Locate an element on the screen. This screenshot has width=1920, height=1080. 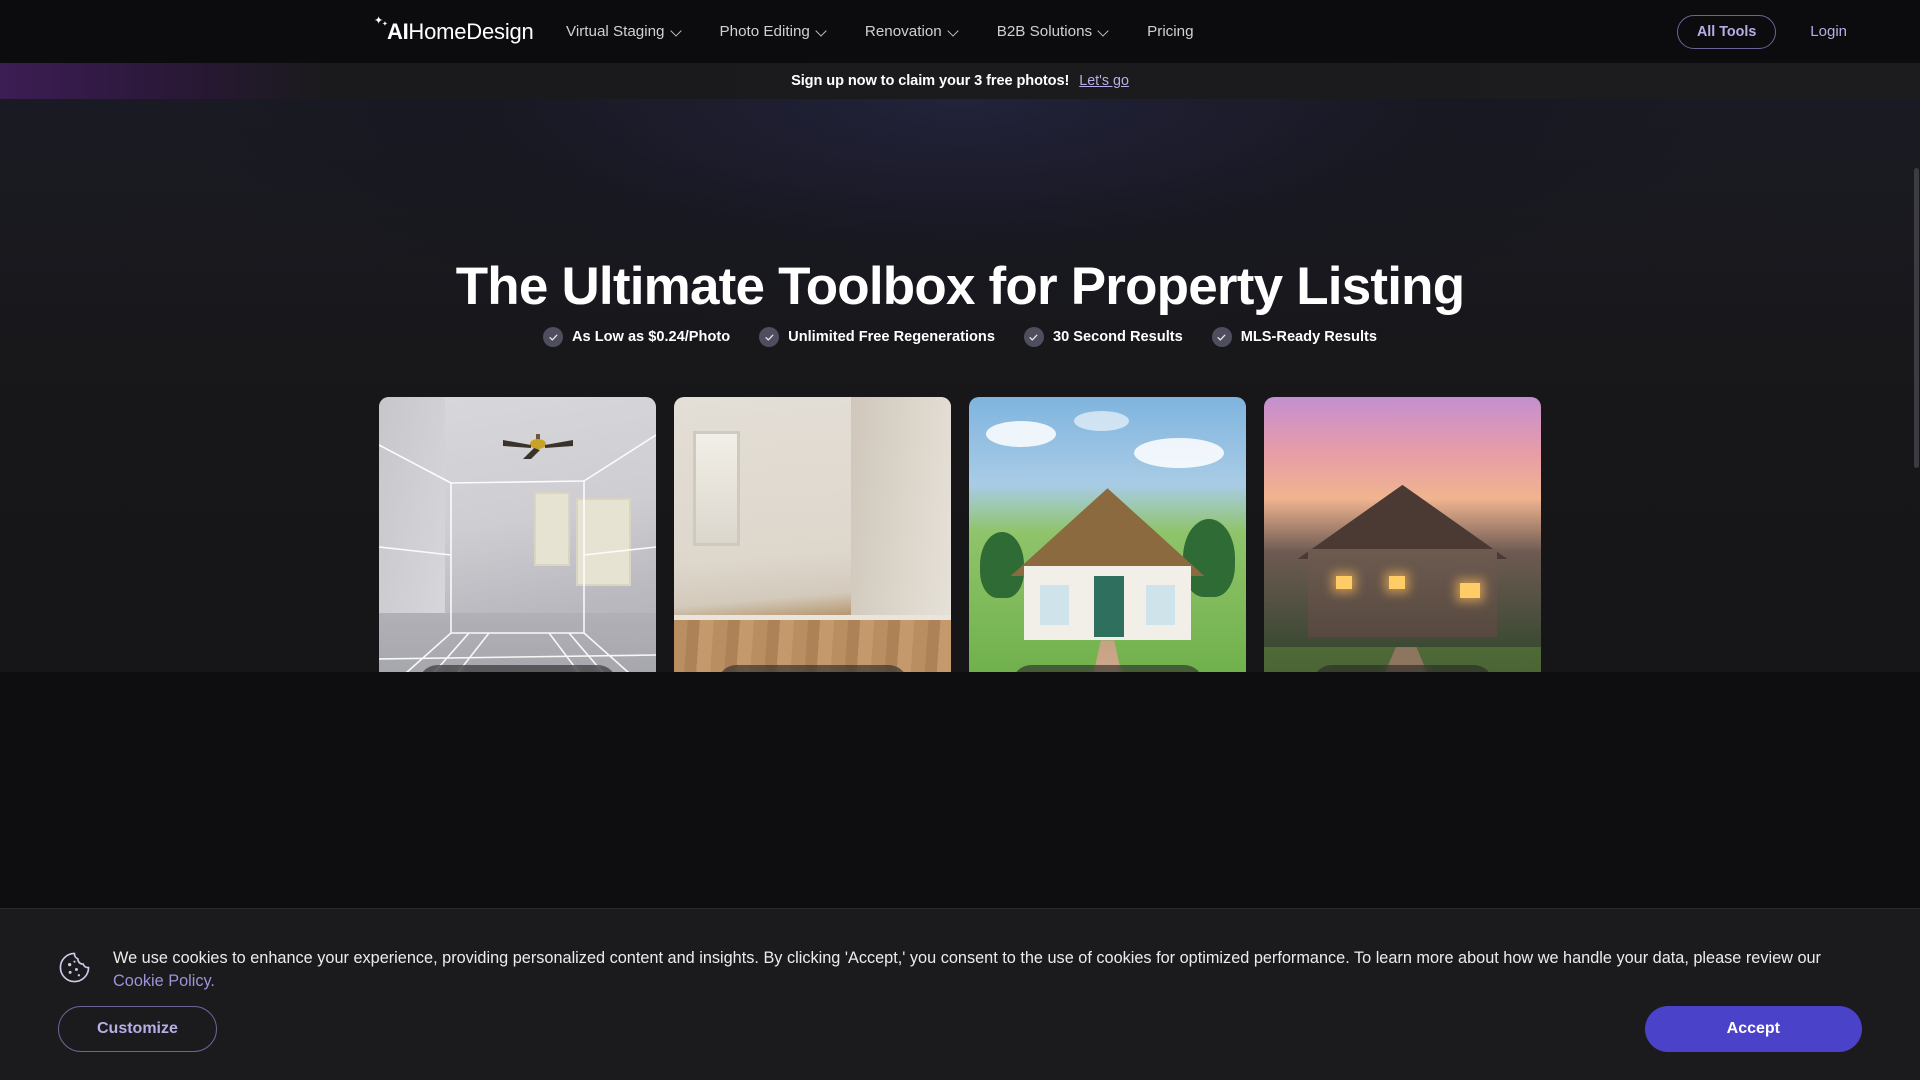
cookie-policy-link: Cookie Policy. is located at coordinates (164, 981).